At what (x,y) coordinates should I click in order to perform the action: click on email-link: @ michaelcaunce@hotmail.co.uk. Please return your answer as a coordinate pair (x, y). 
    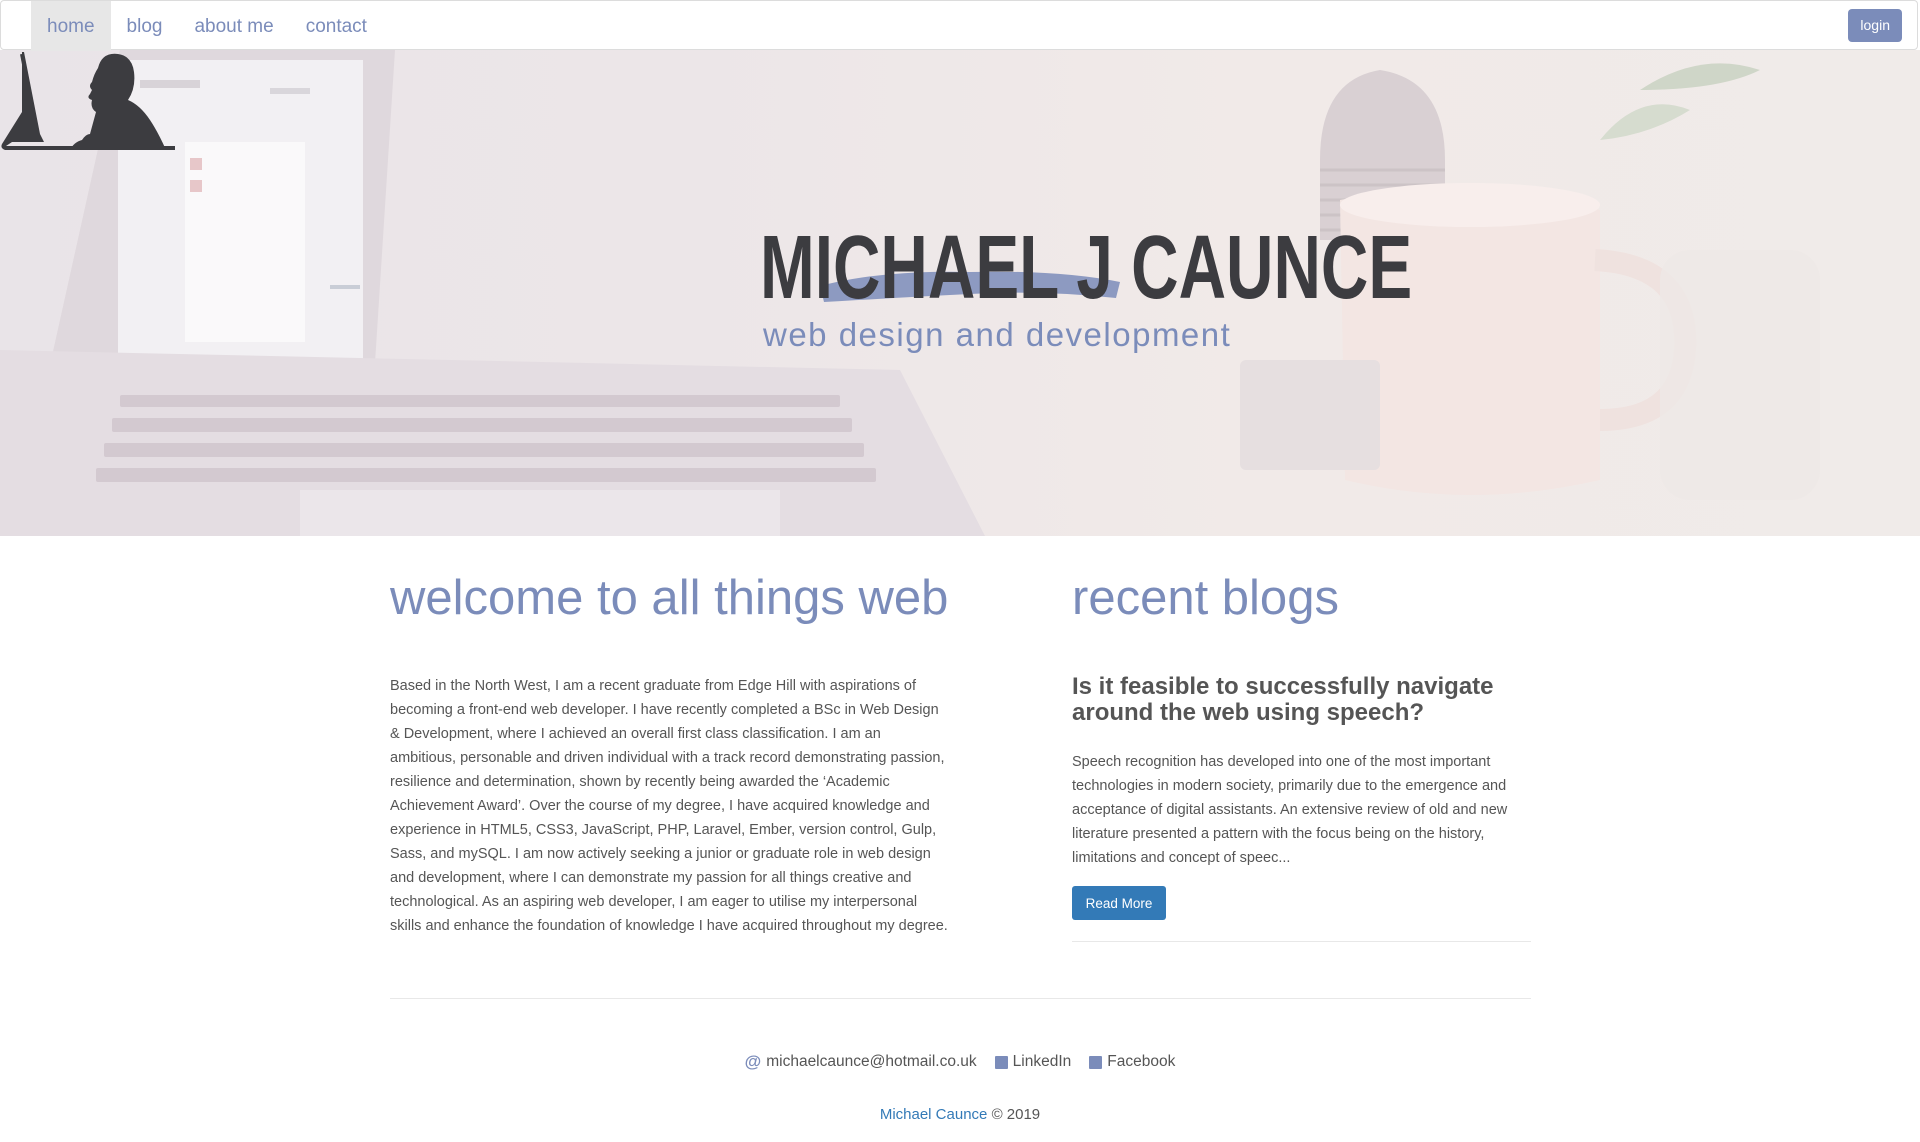
    Looking at the image, I should click on (861, 1062).